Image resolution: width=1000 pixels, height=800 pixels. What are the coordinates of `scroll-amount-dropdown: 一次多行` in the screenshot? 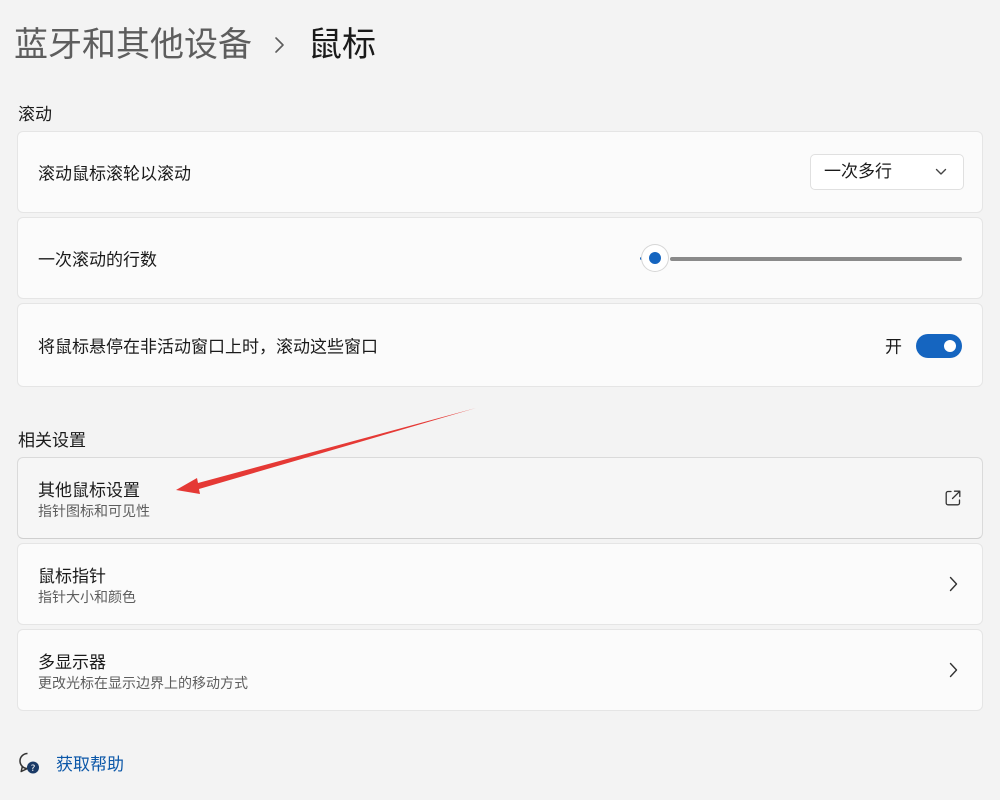 It's located at (887, 172).